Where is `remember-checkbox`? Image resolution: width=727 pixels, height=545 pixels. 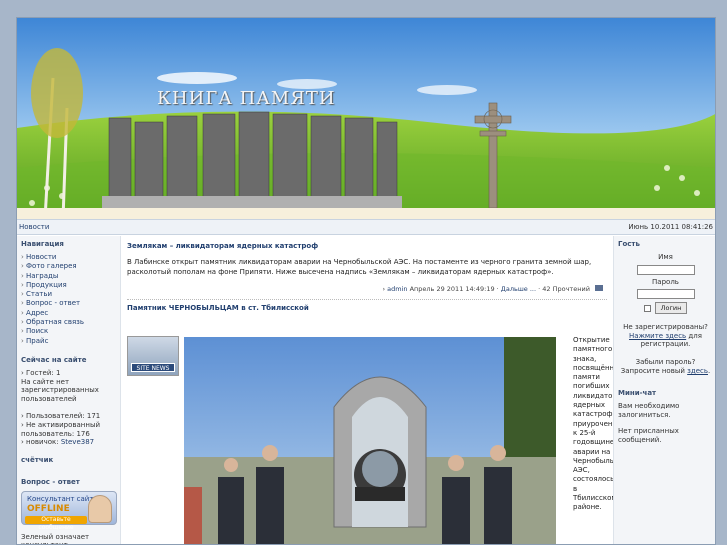 remember-checkbox is located at coordinates (647, 308).